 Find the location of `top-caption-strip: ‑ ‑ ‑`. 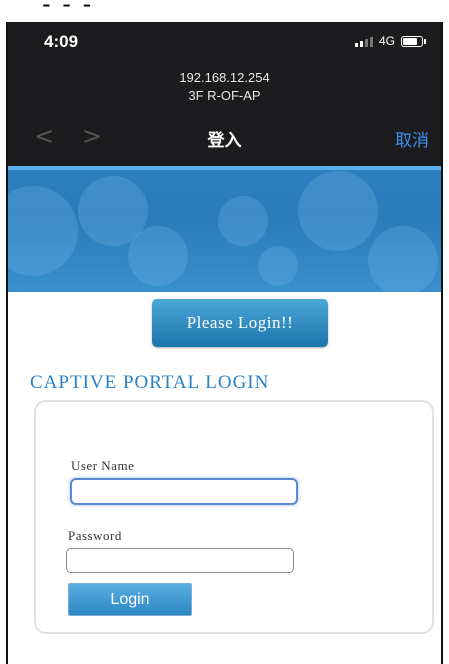

top-caption-strip: ‑ ‑ ‑ is located at coordinates (224, 11).